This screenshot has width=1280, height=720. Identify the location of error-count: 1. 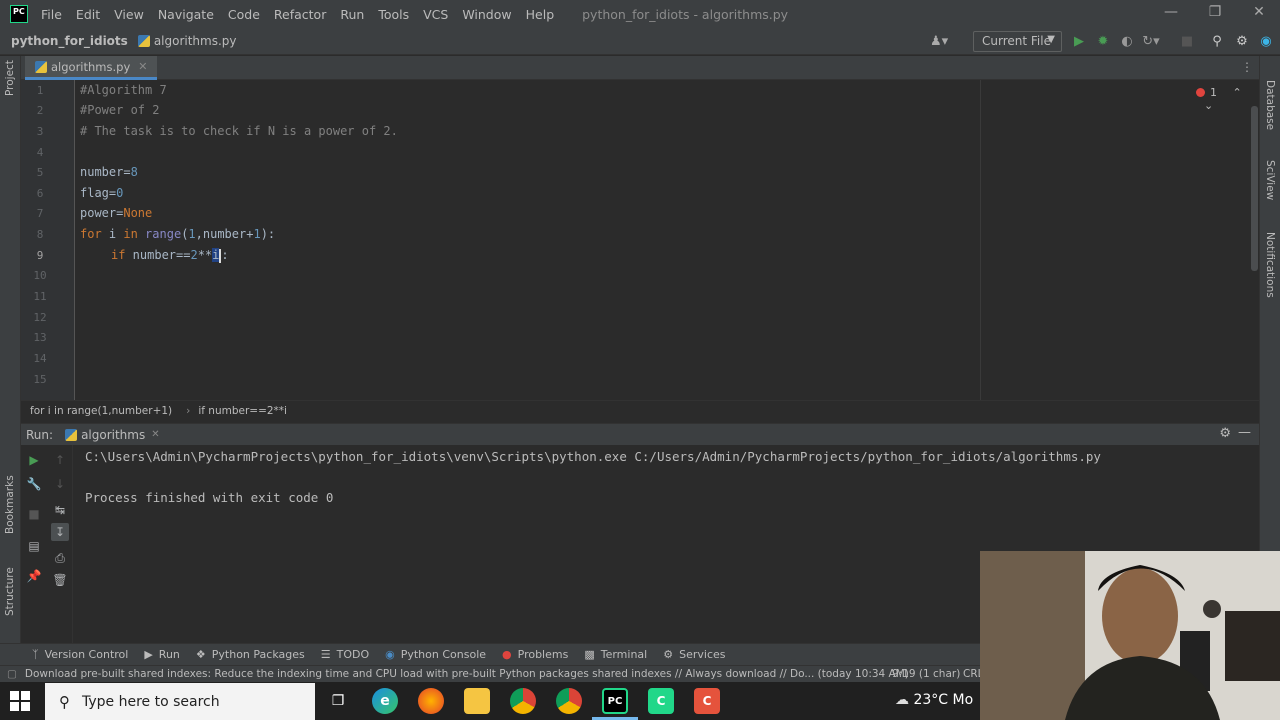
(1213, 92).